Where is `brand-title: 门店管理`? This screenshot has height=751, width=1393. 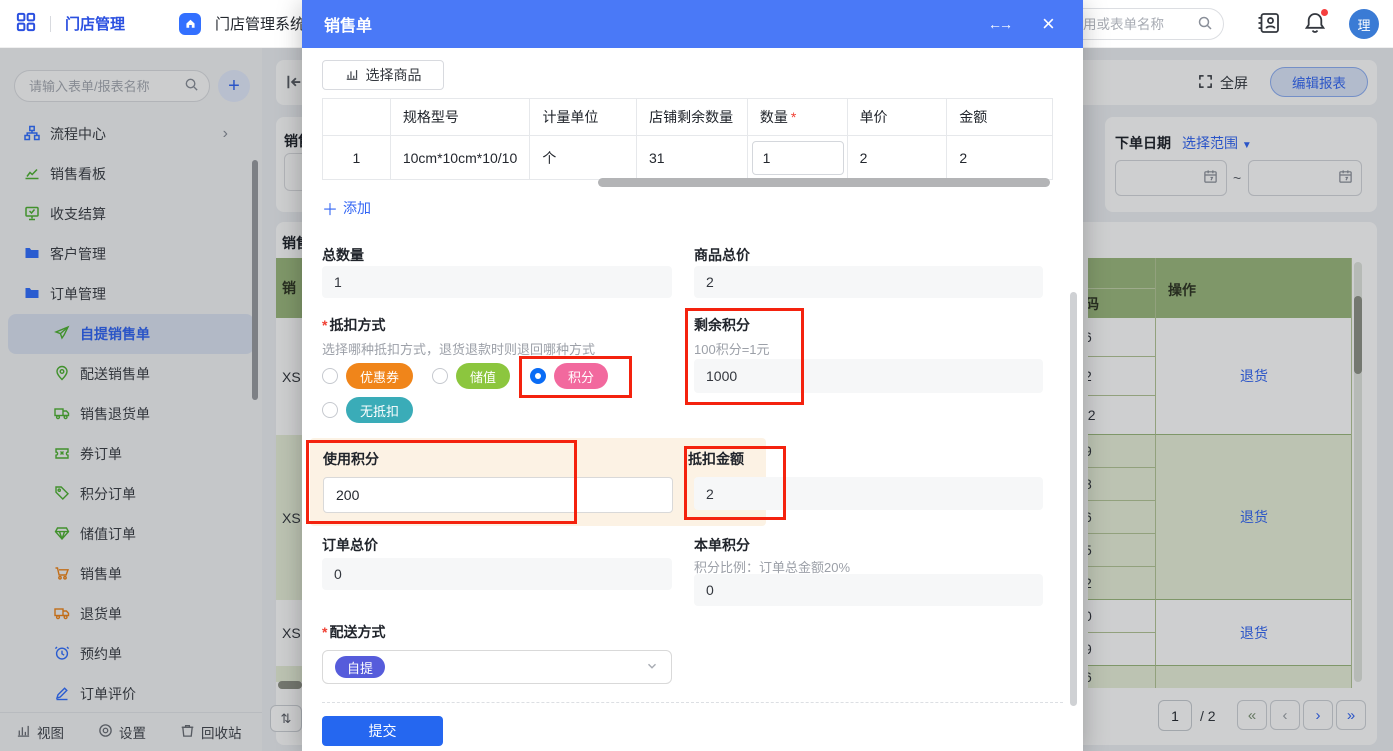
brand-title: 门店管理 is located at coordinates (95, 23).